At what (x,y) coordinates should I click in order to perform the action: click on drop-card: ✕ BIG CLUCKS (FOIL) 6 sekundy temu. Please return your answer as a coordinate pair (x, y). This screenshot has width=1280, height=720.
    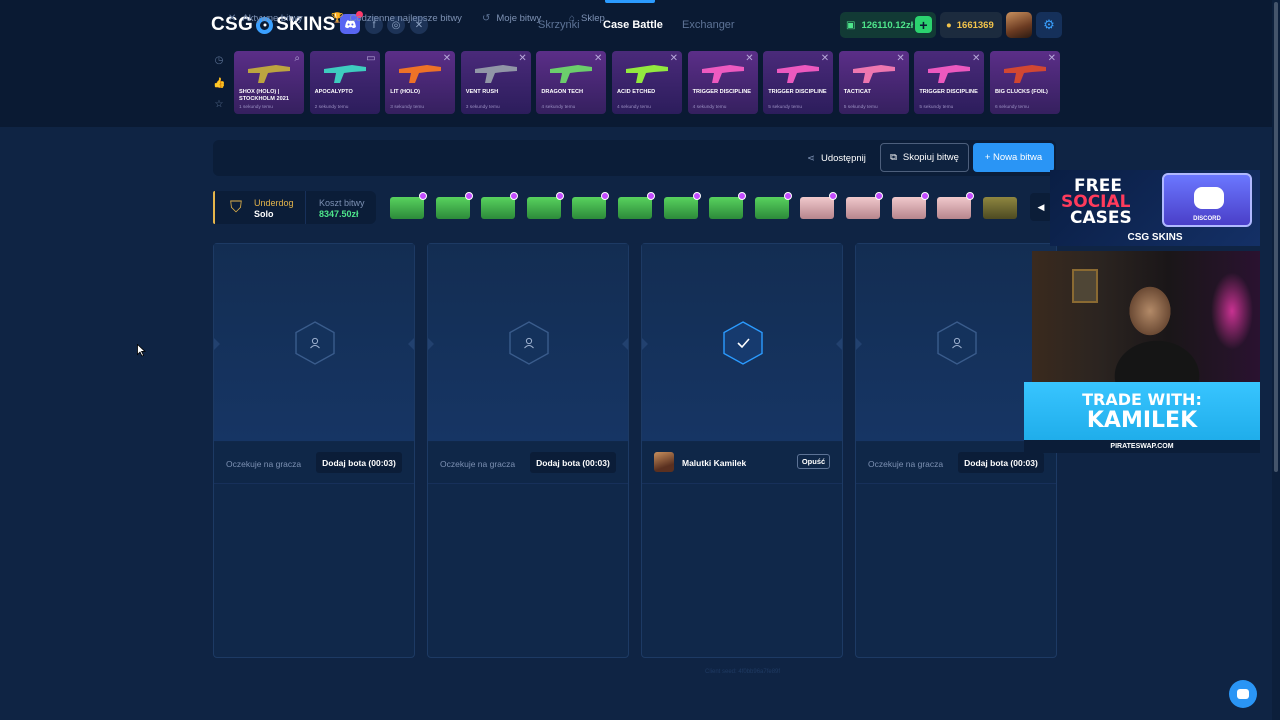
    Looking at the image, I should click on (1025, 82).